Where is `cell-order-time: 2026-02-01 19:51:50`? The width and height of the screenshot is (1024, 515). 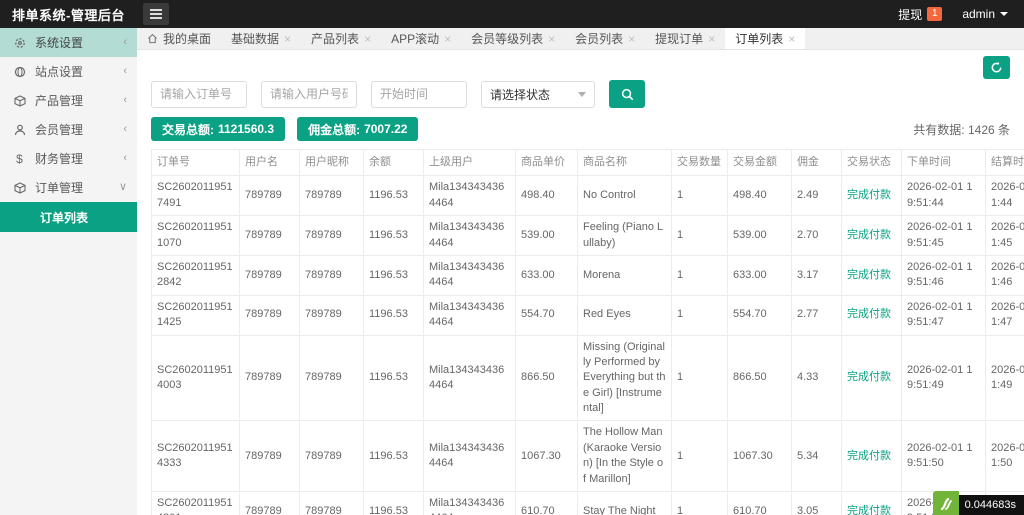 cell-order-time: 2026-02-01 19:51:50 is located at coordinates (943, 456).